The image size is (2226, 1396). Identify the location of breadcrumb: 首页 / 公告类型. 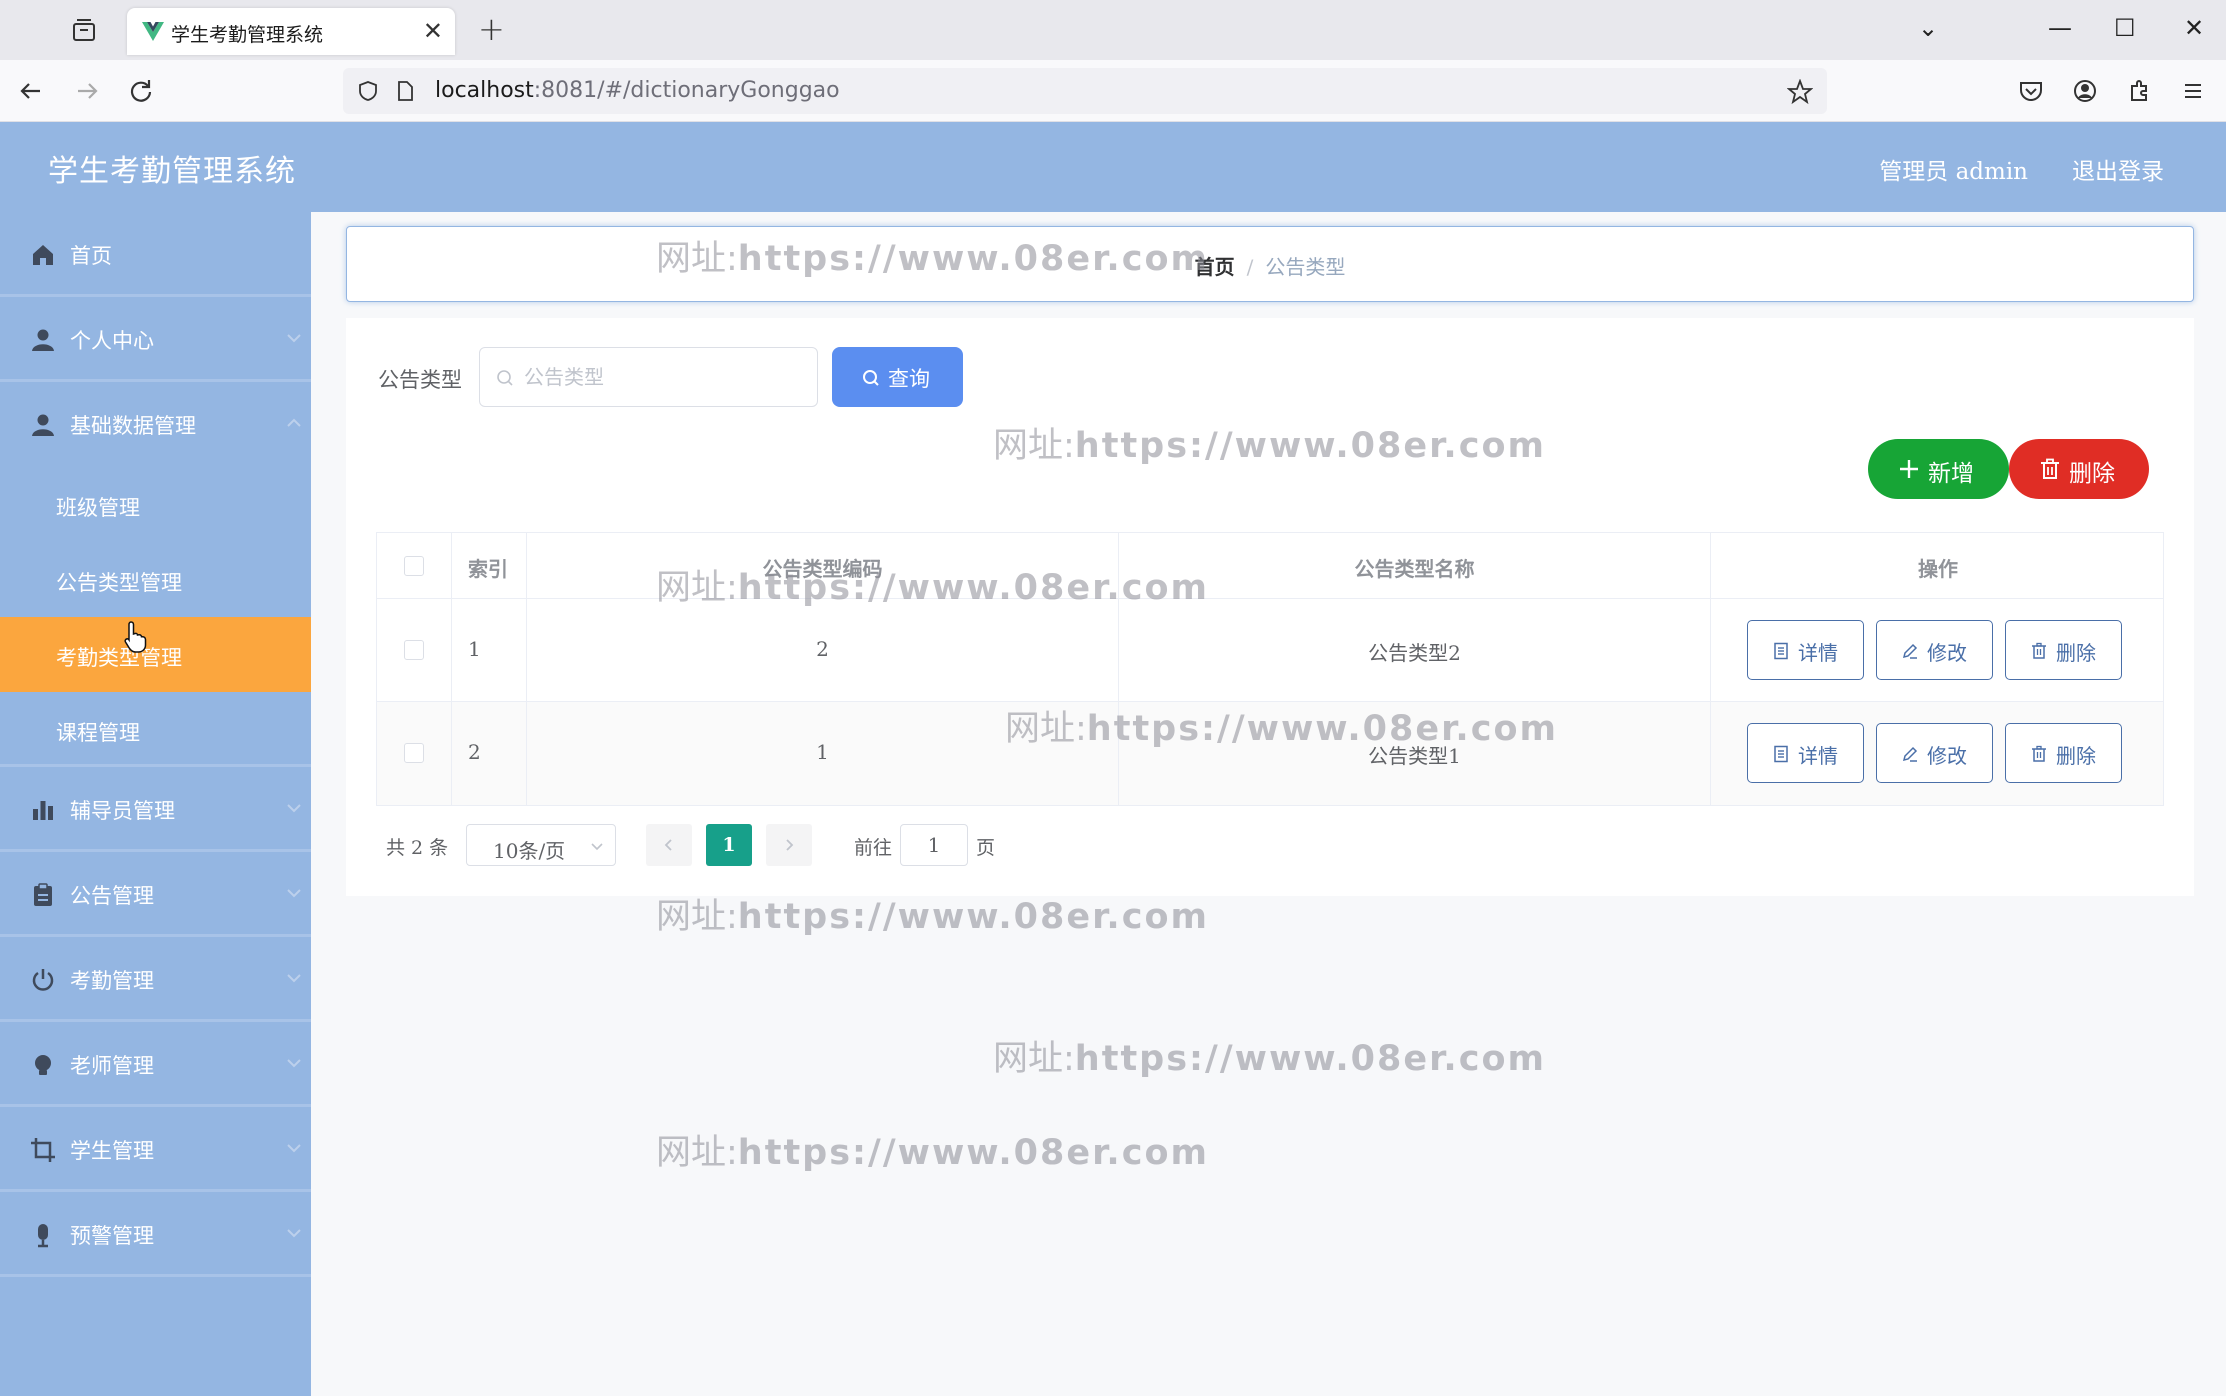
(1270, 265).